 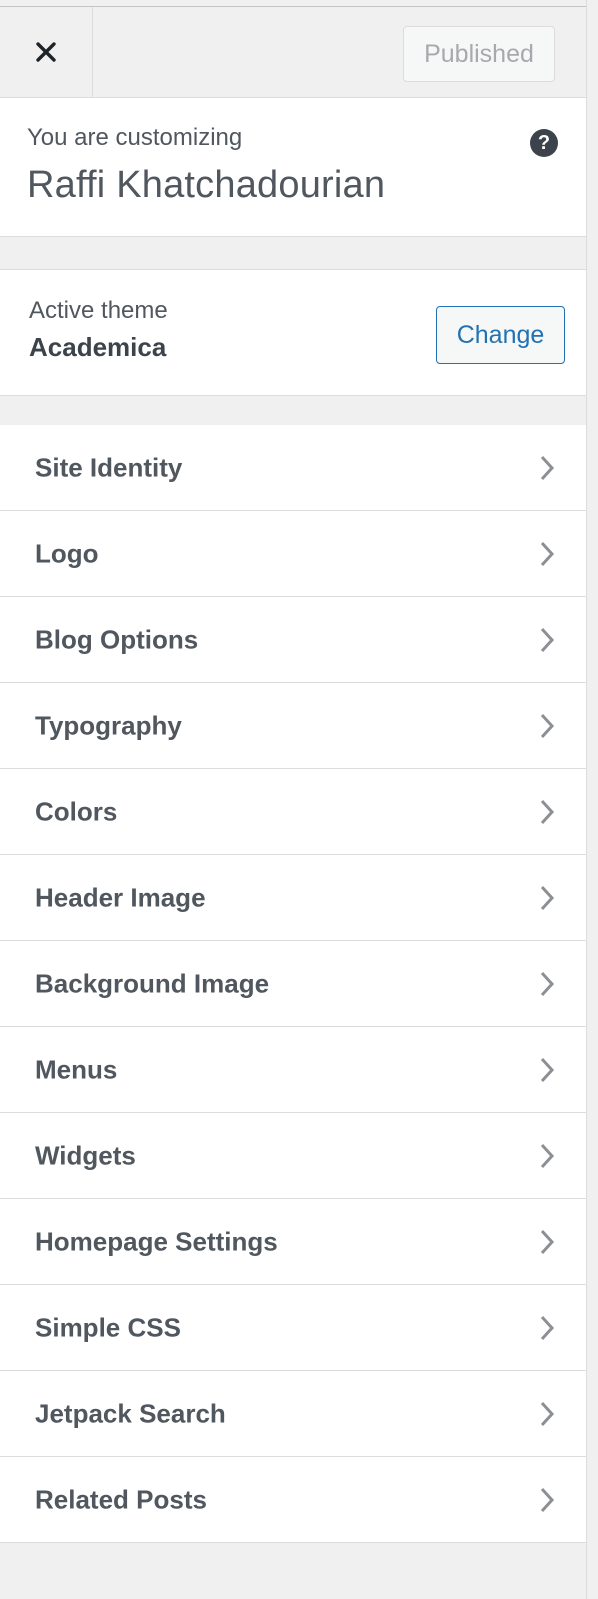 What do you see at coordinates (130, 1413) in the screenshot?
I see `section-label: Jetpack Search` at bounding box center [130, 1413].